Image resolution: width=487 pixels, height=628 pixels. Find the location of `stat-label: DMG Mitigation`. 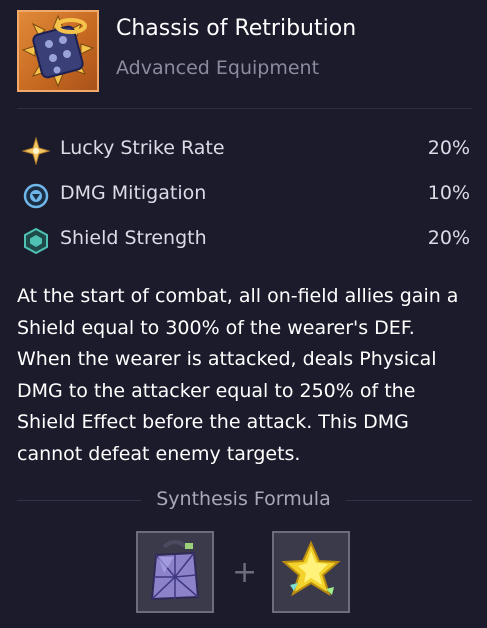

stat-label: DMG Mitigation is located at coordinates (133, 193).